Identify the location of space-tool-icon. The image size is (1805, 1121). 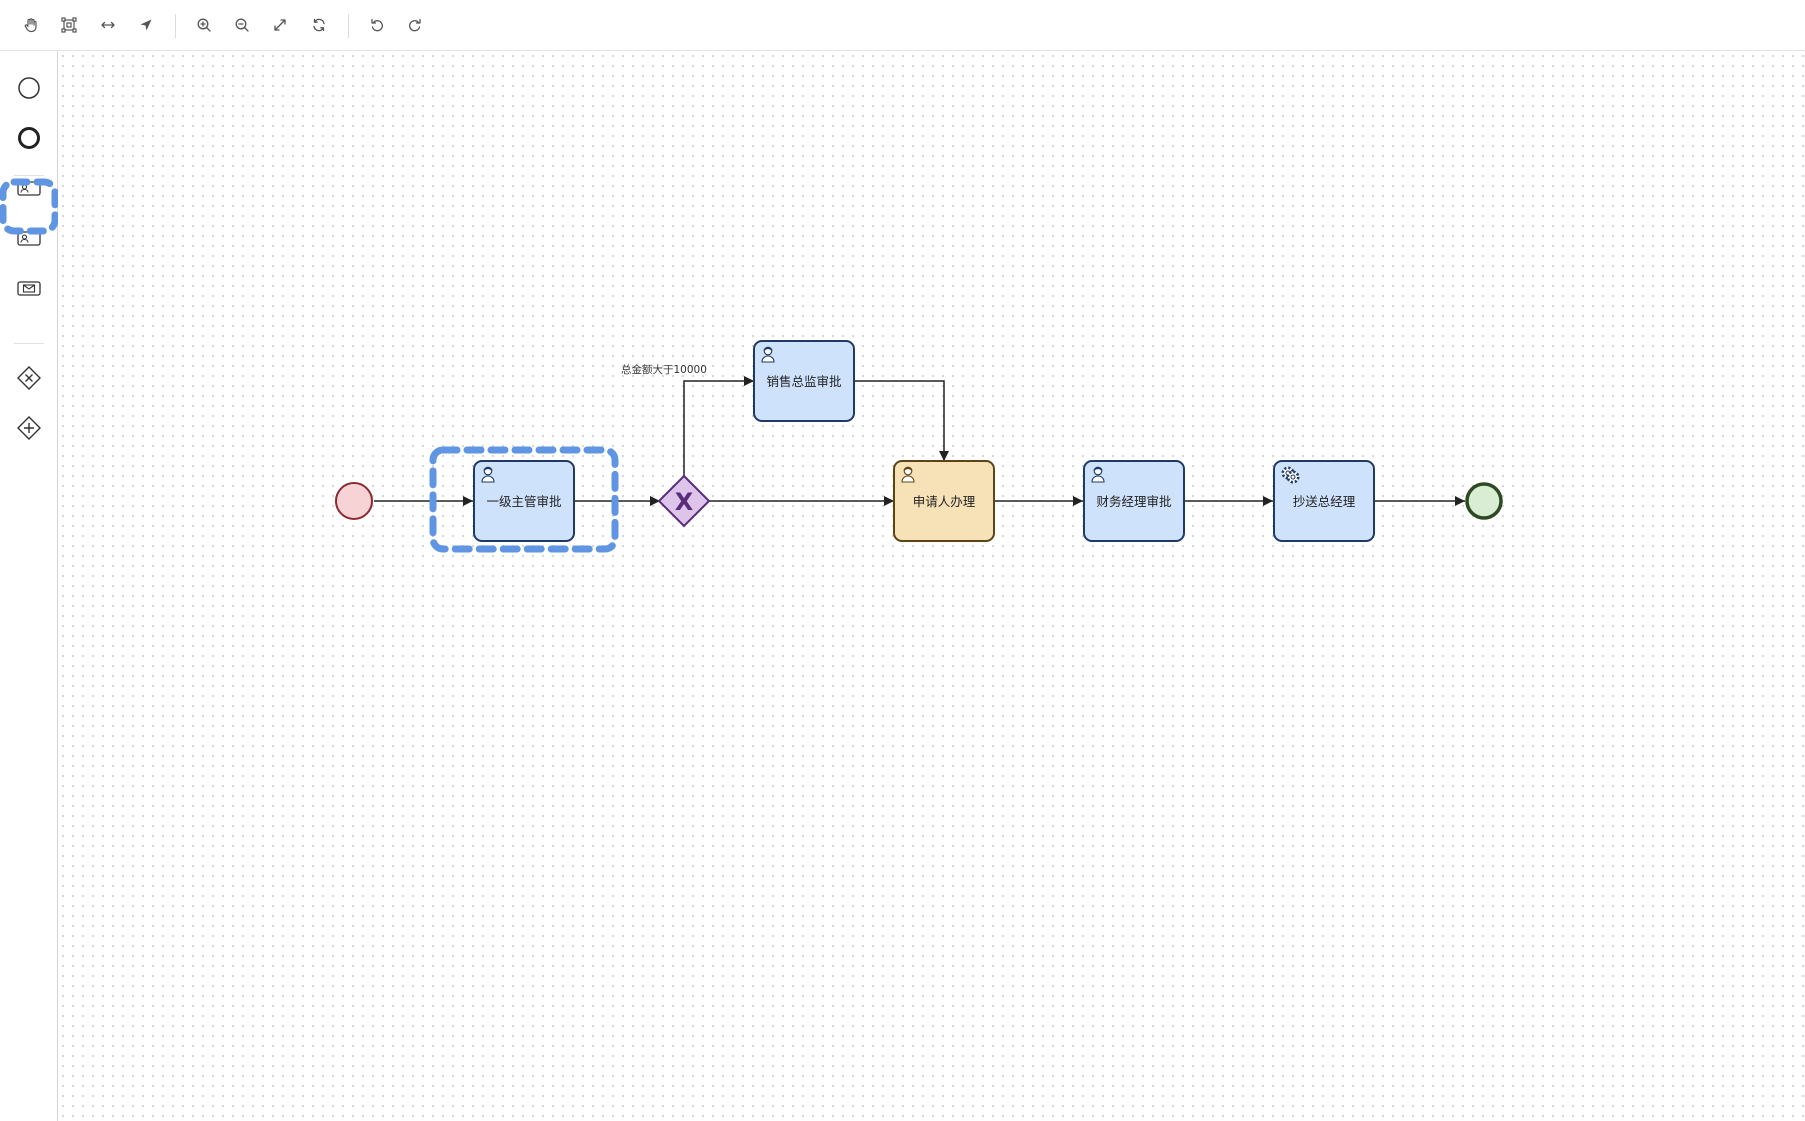
(108, 25).